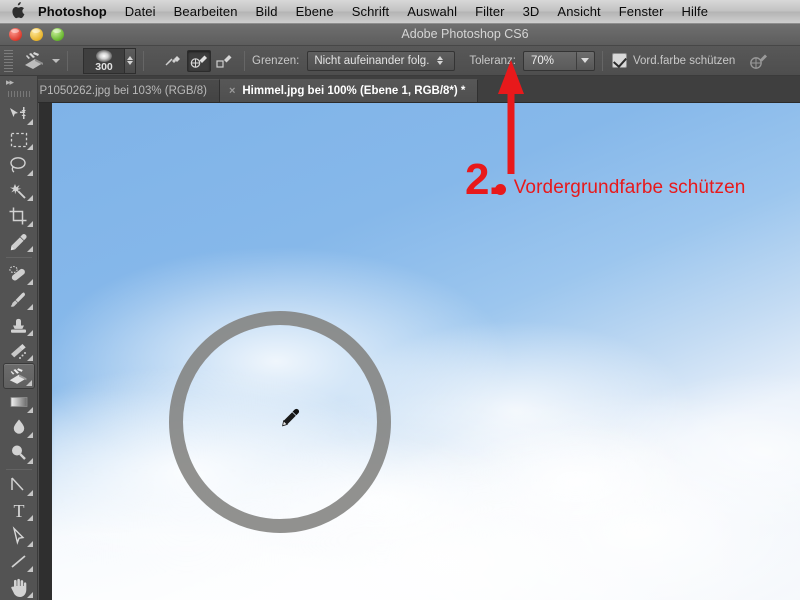 Image resolution: width=800 pixels, height=600 pixels. I want to click on background-eraser-icon, so click(34, 60).